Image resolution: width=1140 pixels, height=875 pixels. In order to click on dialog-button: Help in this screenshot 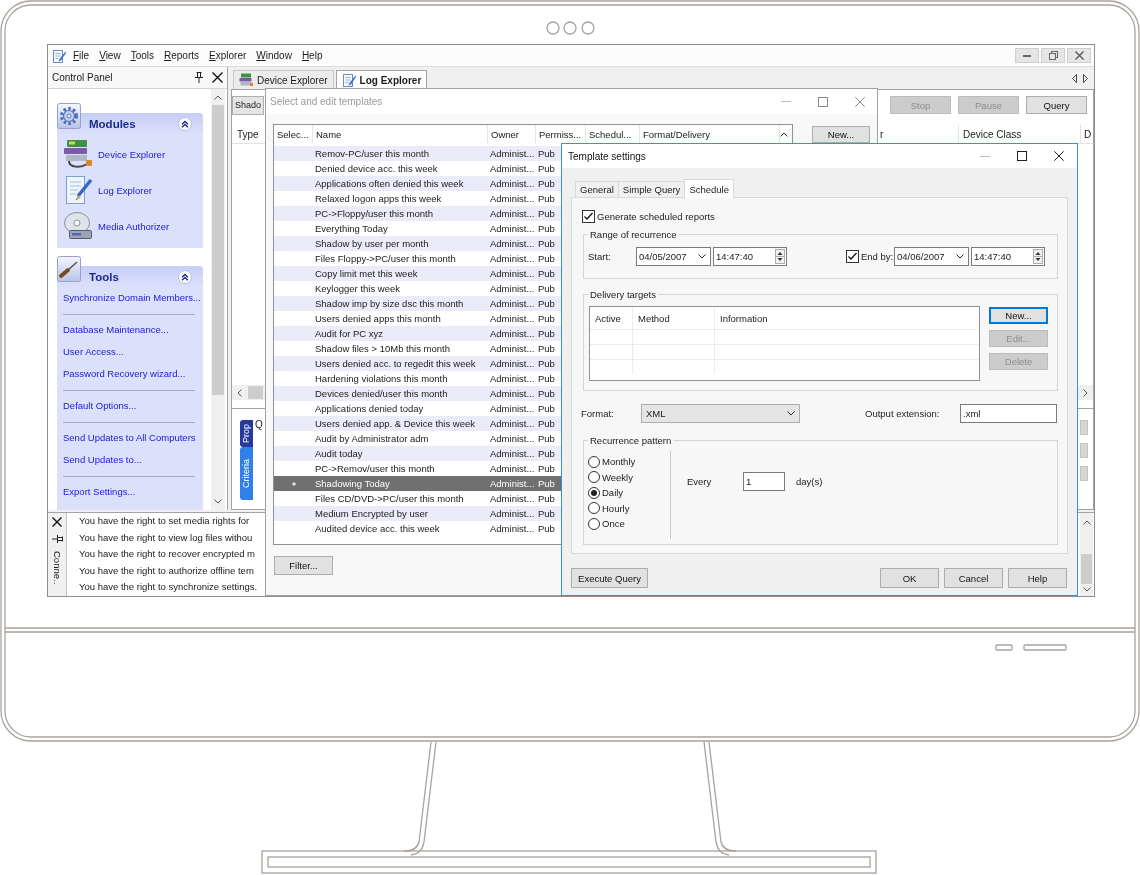, I will do `click(1037, 578)`.